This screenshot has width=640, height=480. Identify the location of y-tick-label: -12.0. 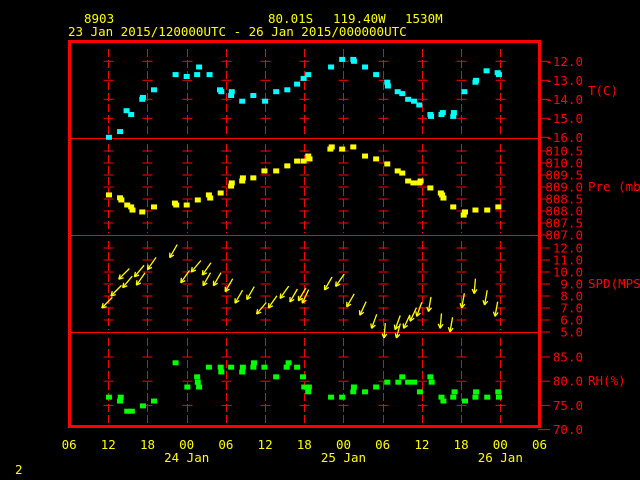
(564, 61).